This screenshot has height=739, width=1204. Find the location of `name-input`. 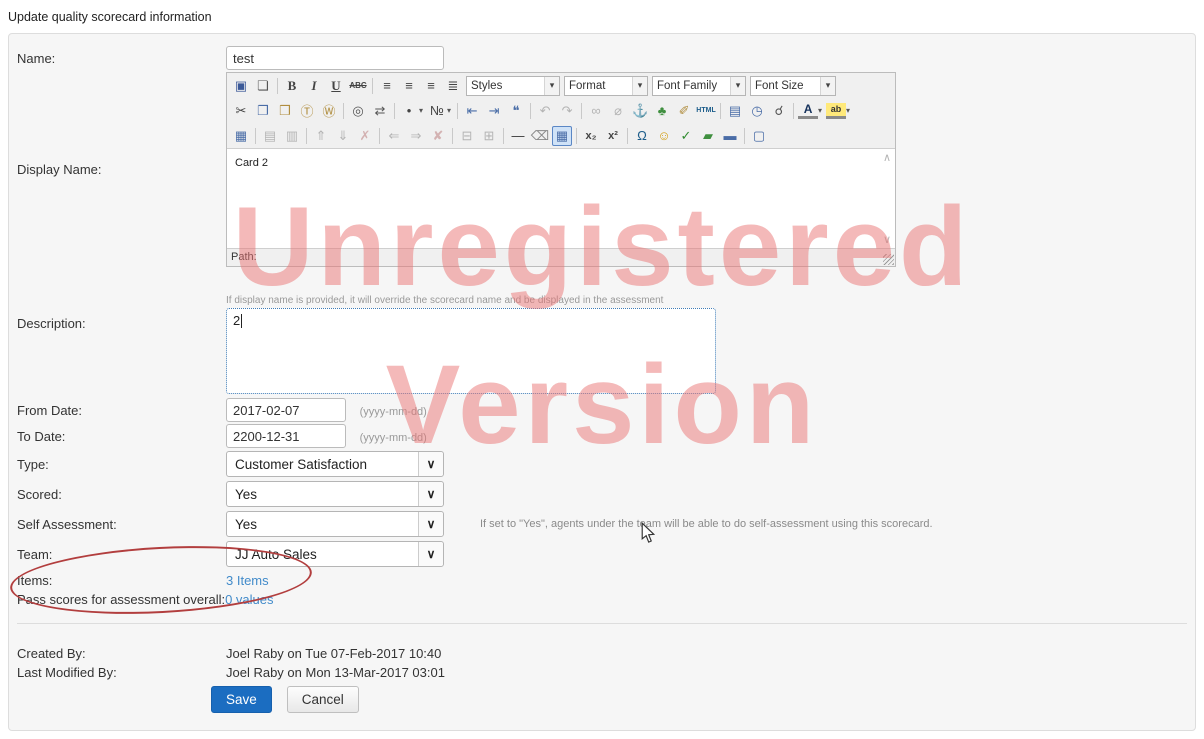

name-input is located at coordinates (335, 58).